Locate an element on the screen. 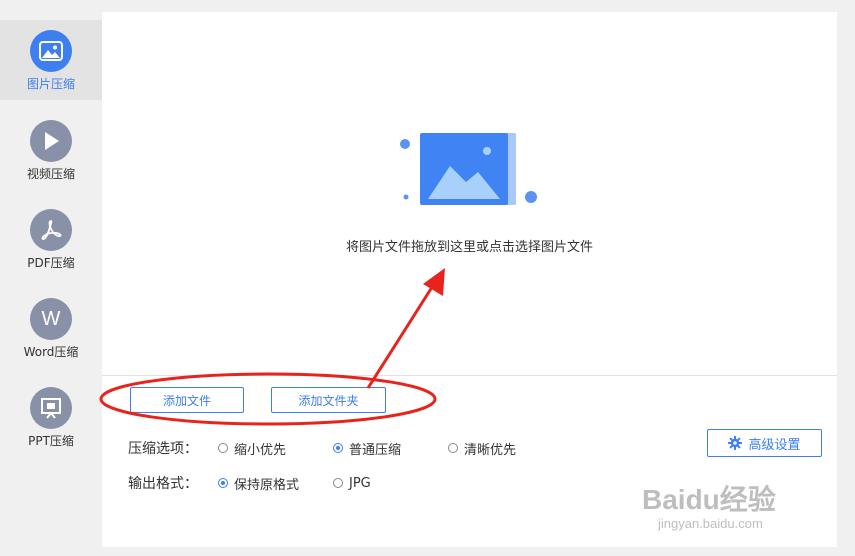 This screenshot has width=855, height=556. sidebar-item-label: PDF压缩 is located at coordinates (51, 263).